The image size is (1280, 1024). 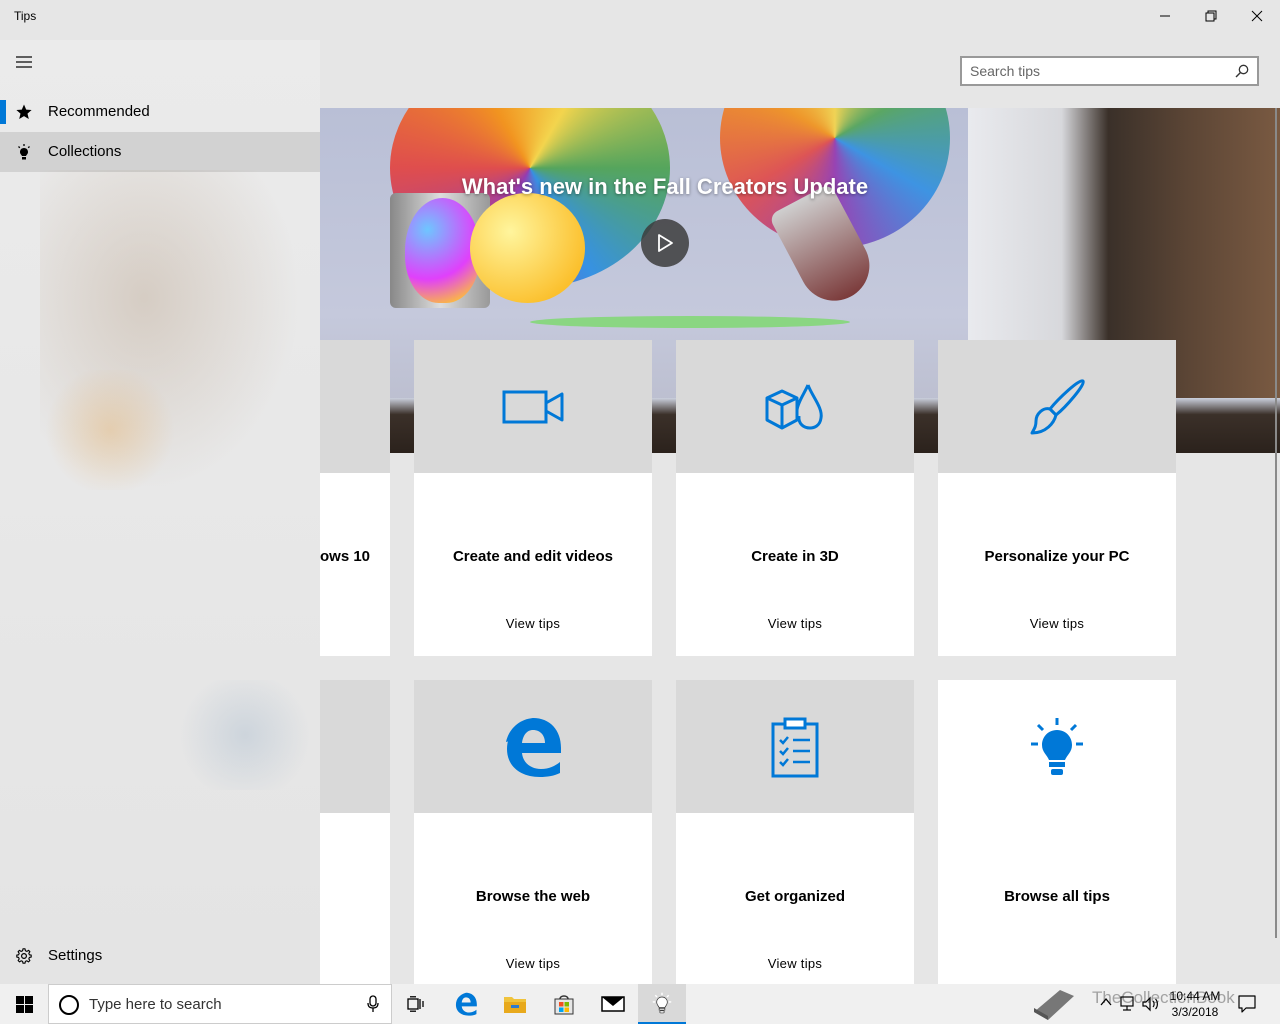 I want to click on tip-card-browse-all-tips: Browse all tips, so click(x=1057, y=832).